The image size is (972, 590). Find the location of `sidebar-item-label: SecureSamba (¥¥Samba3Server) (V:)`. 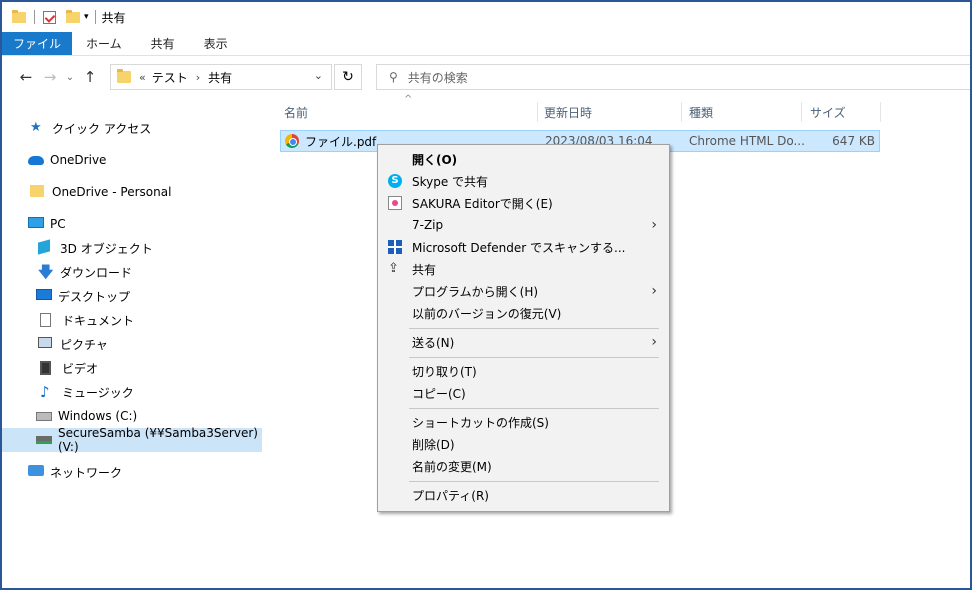

sidebar-item-label: SecureSamba (¥¥Samba3Server) (V:) is located at coordinates (158, 440).